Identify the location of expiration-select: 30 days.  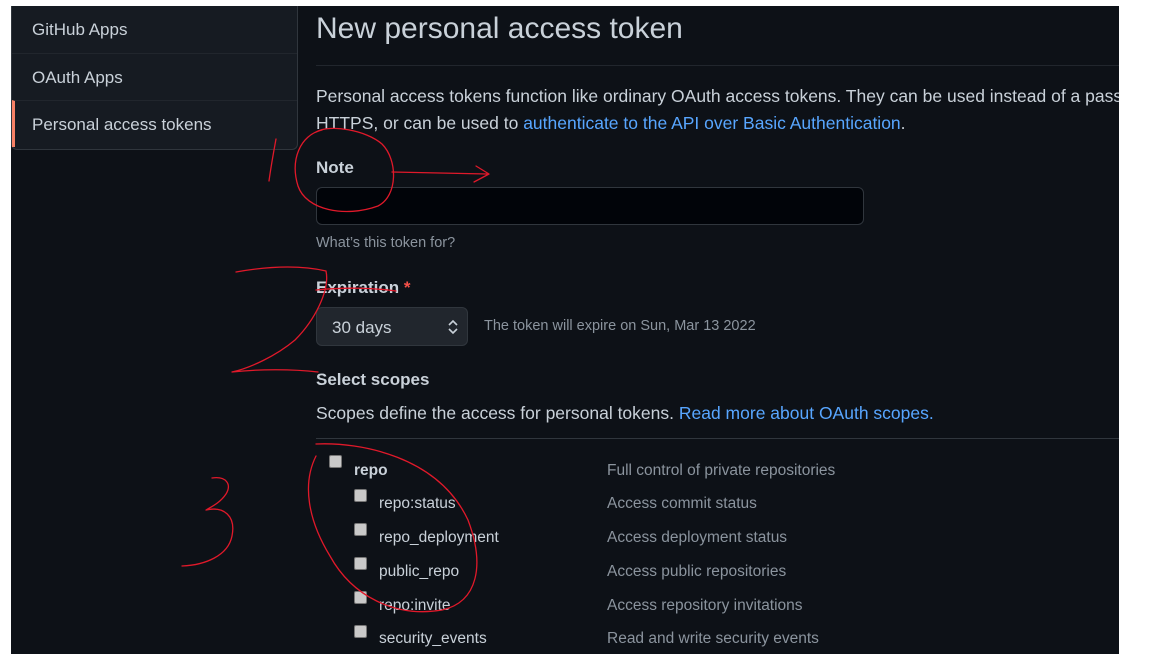
(392, 326).